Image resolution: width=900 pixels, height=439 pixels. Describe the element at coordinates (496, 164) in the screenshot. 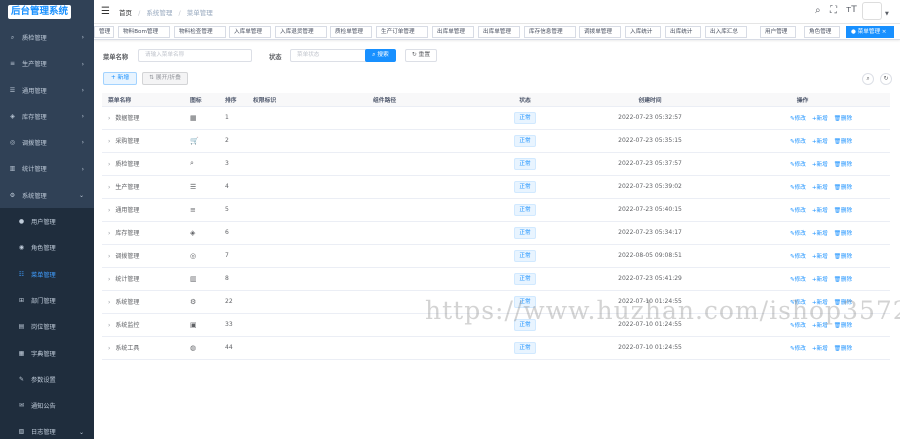

I see `table-row: › 质检管理 ⌕ 3 正常 2022-07-23 05:37:57 ✎修改 +新增 🗑删除` at that location.